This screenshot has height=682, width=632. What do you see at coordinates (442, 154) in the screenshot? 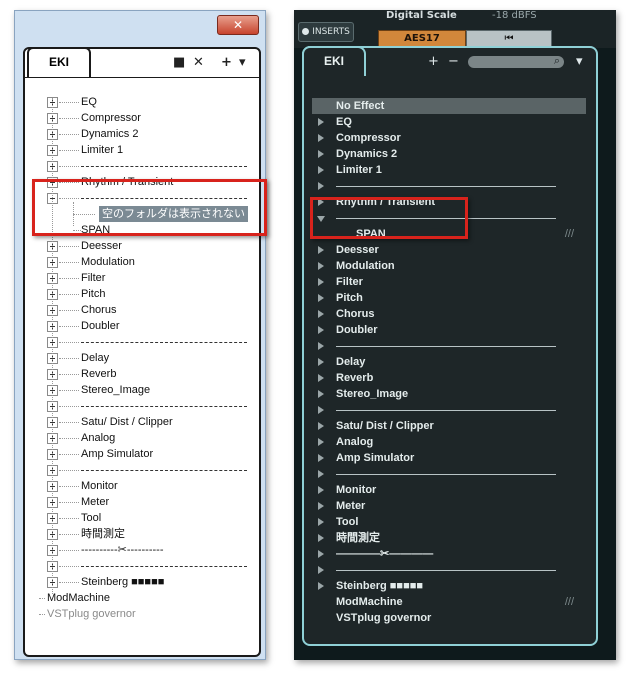
I see `right-tree-row: Dynamics 2` at bounding box center [442, 154].